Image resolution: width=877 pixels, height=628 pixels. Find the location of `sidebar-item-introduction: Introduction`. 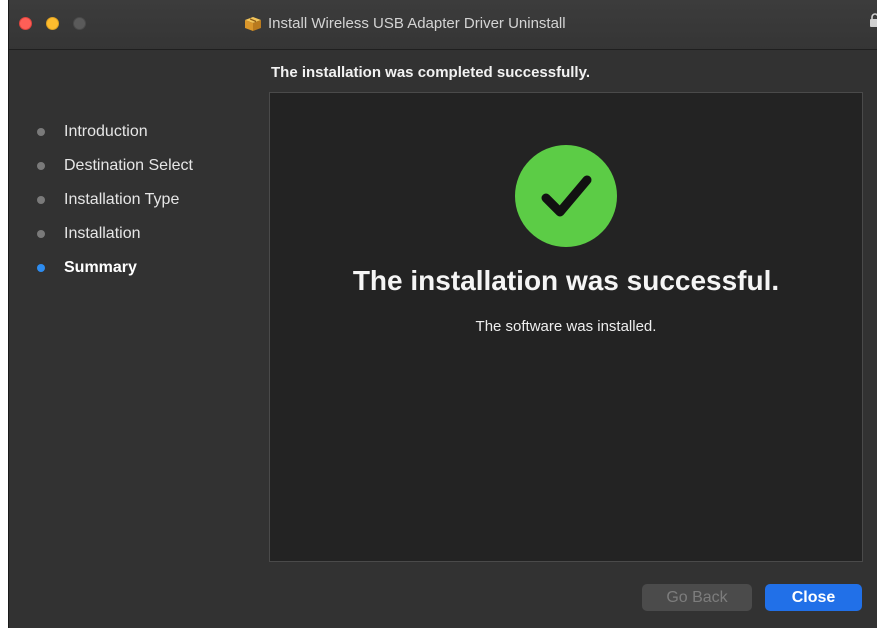

sidebar-item-introduction: Introduction is located at coordinates (134, 132).